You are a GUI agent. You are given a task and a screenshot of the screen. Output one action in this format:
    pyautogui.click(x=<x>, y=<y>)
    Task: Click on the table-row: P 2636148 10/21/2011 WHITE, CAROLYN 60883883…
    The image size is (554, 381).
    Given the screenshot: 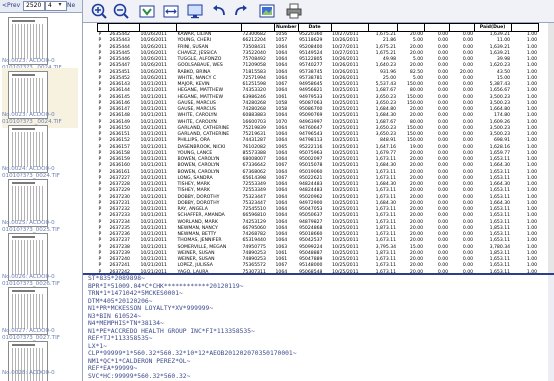 What is the action you would take?
    pyautogui.click(x=318, y=116)
    